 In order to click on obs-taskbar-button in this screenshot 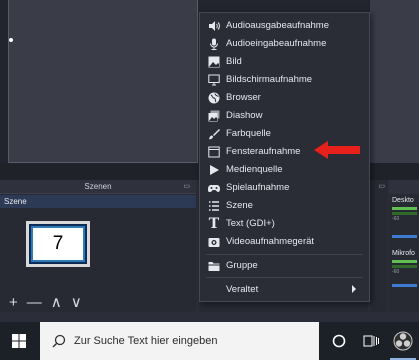, I will do `click(402, 341)`.